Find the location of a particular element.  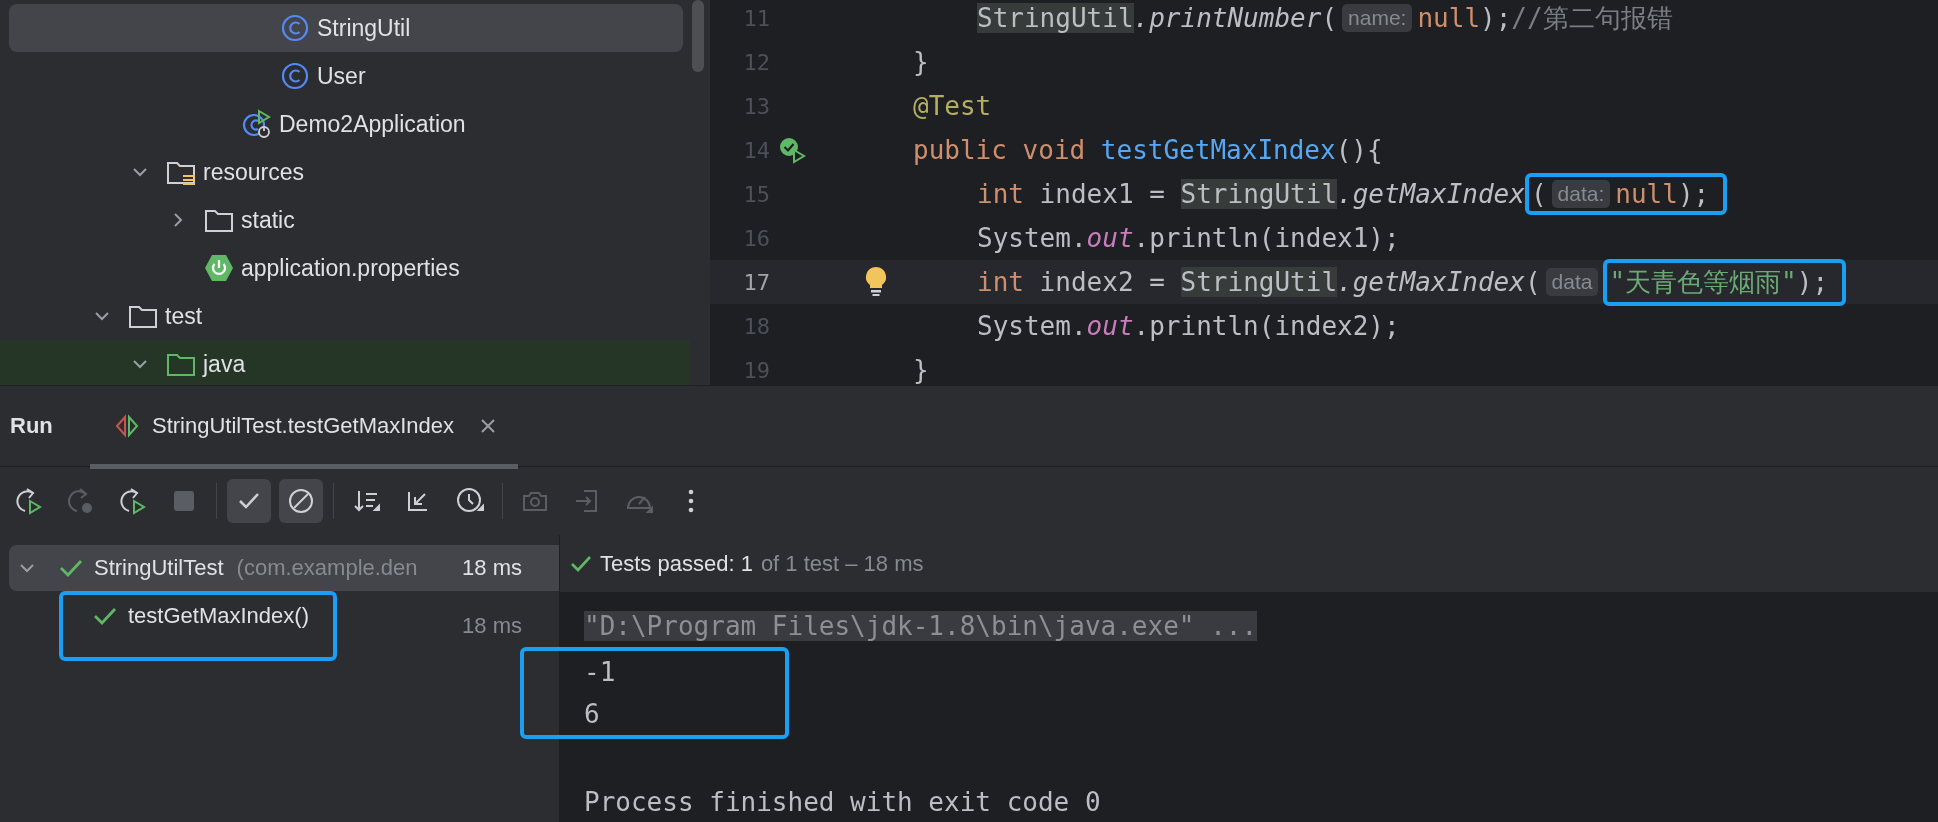

tree-item-label: Demo2Application is located at coordinates (372, 124).